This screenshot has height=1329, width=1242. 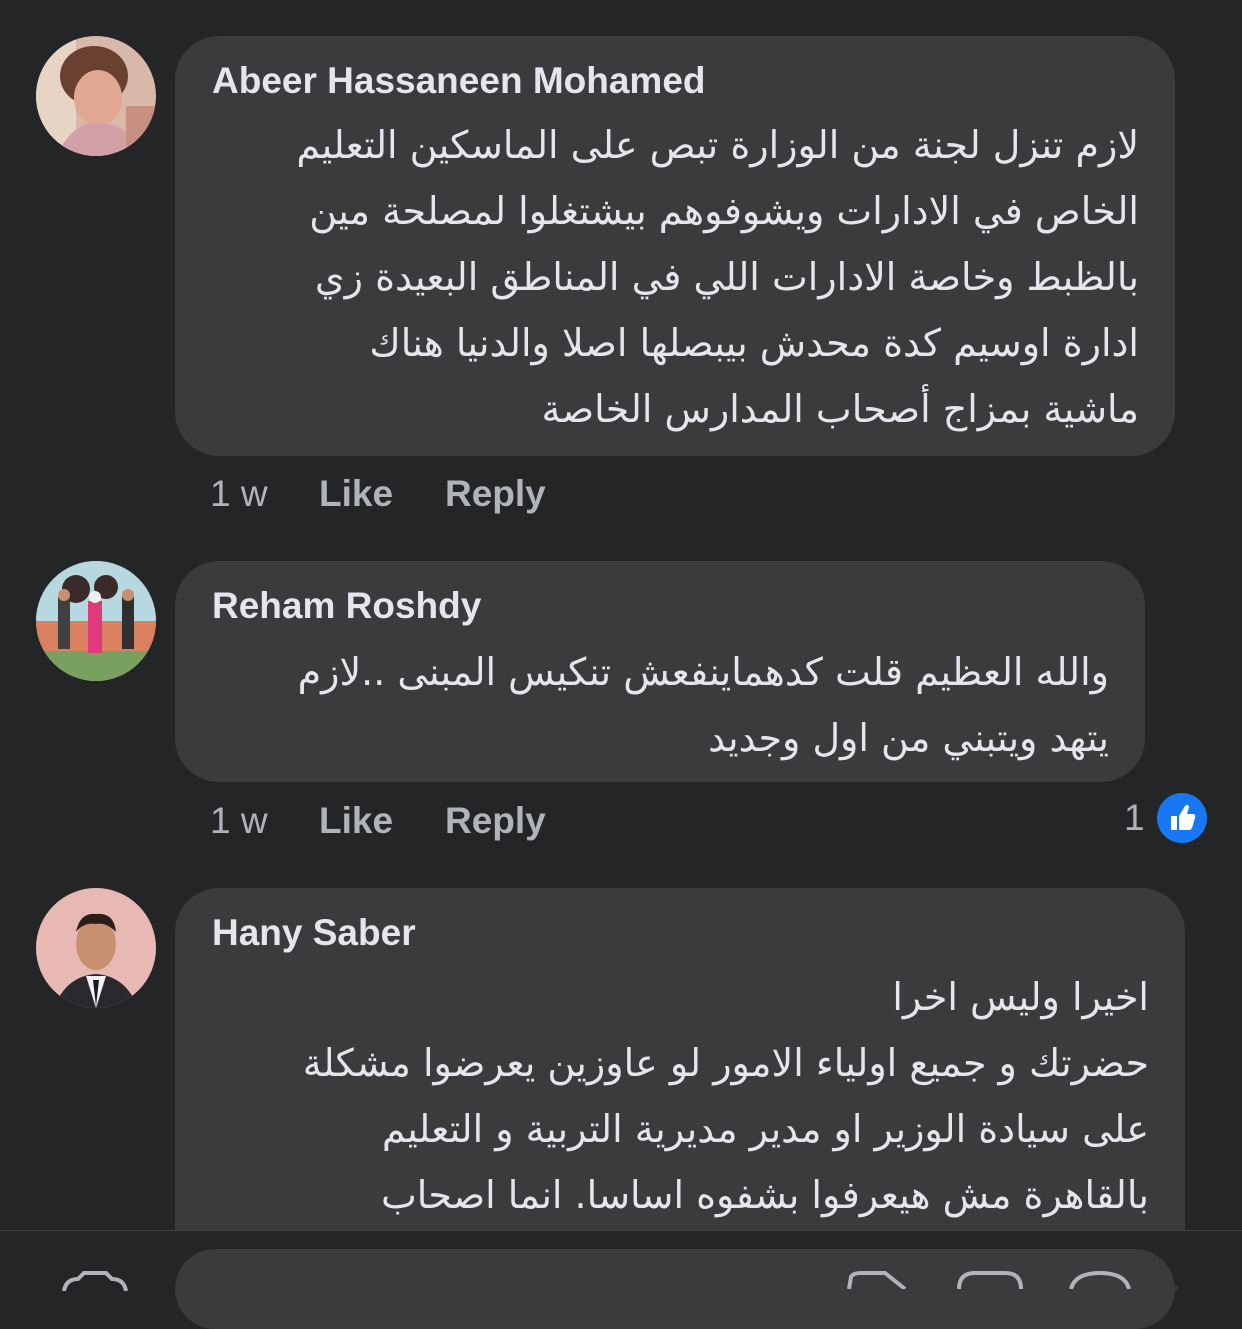 What do you see at coordinates (95, 1283) in the screenshot?
I see `camera-icon` at bounding box center [95, 1283].